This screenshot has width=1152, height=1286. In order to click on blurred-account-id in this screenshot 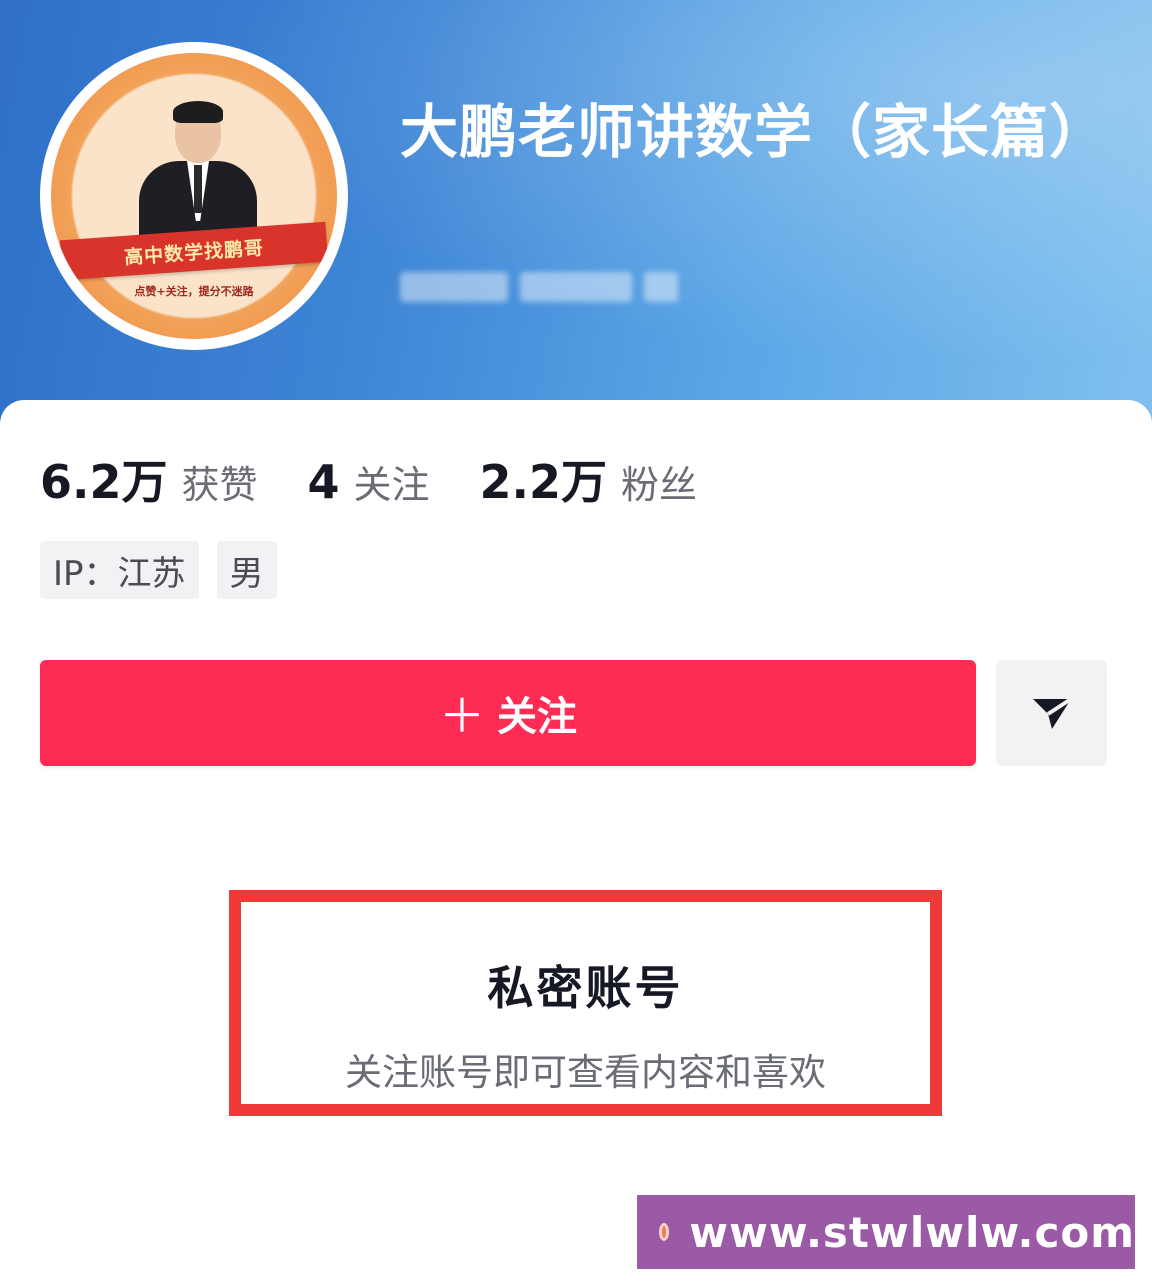, I will do `click(552, 287)`.